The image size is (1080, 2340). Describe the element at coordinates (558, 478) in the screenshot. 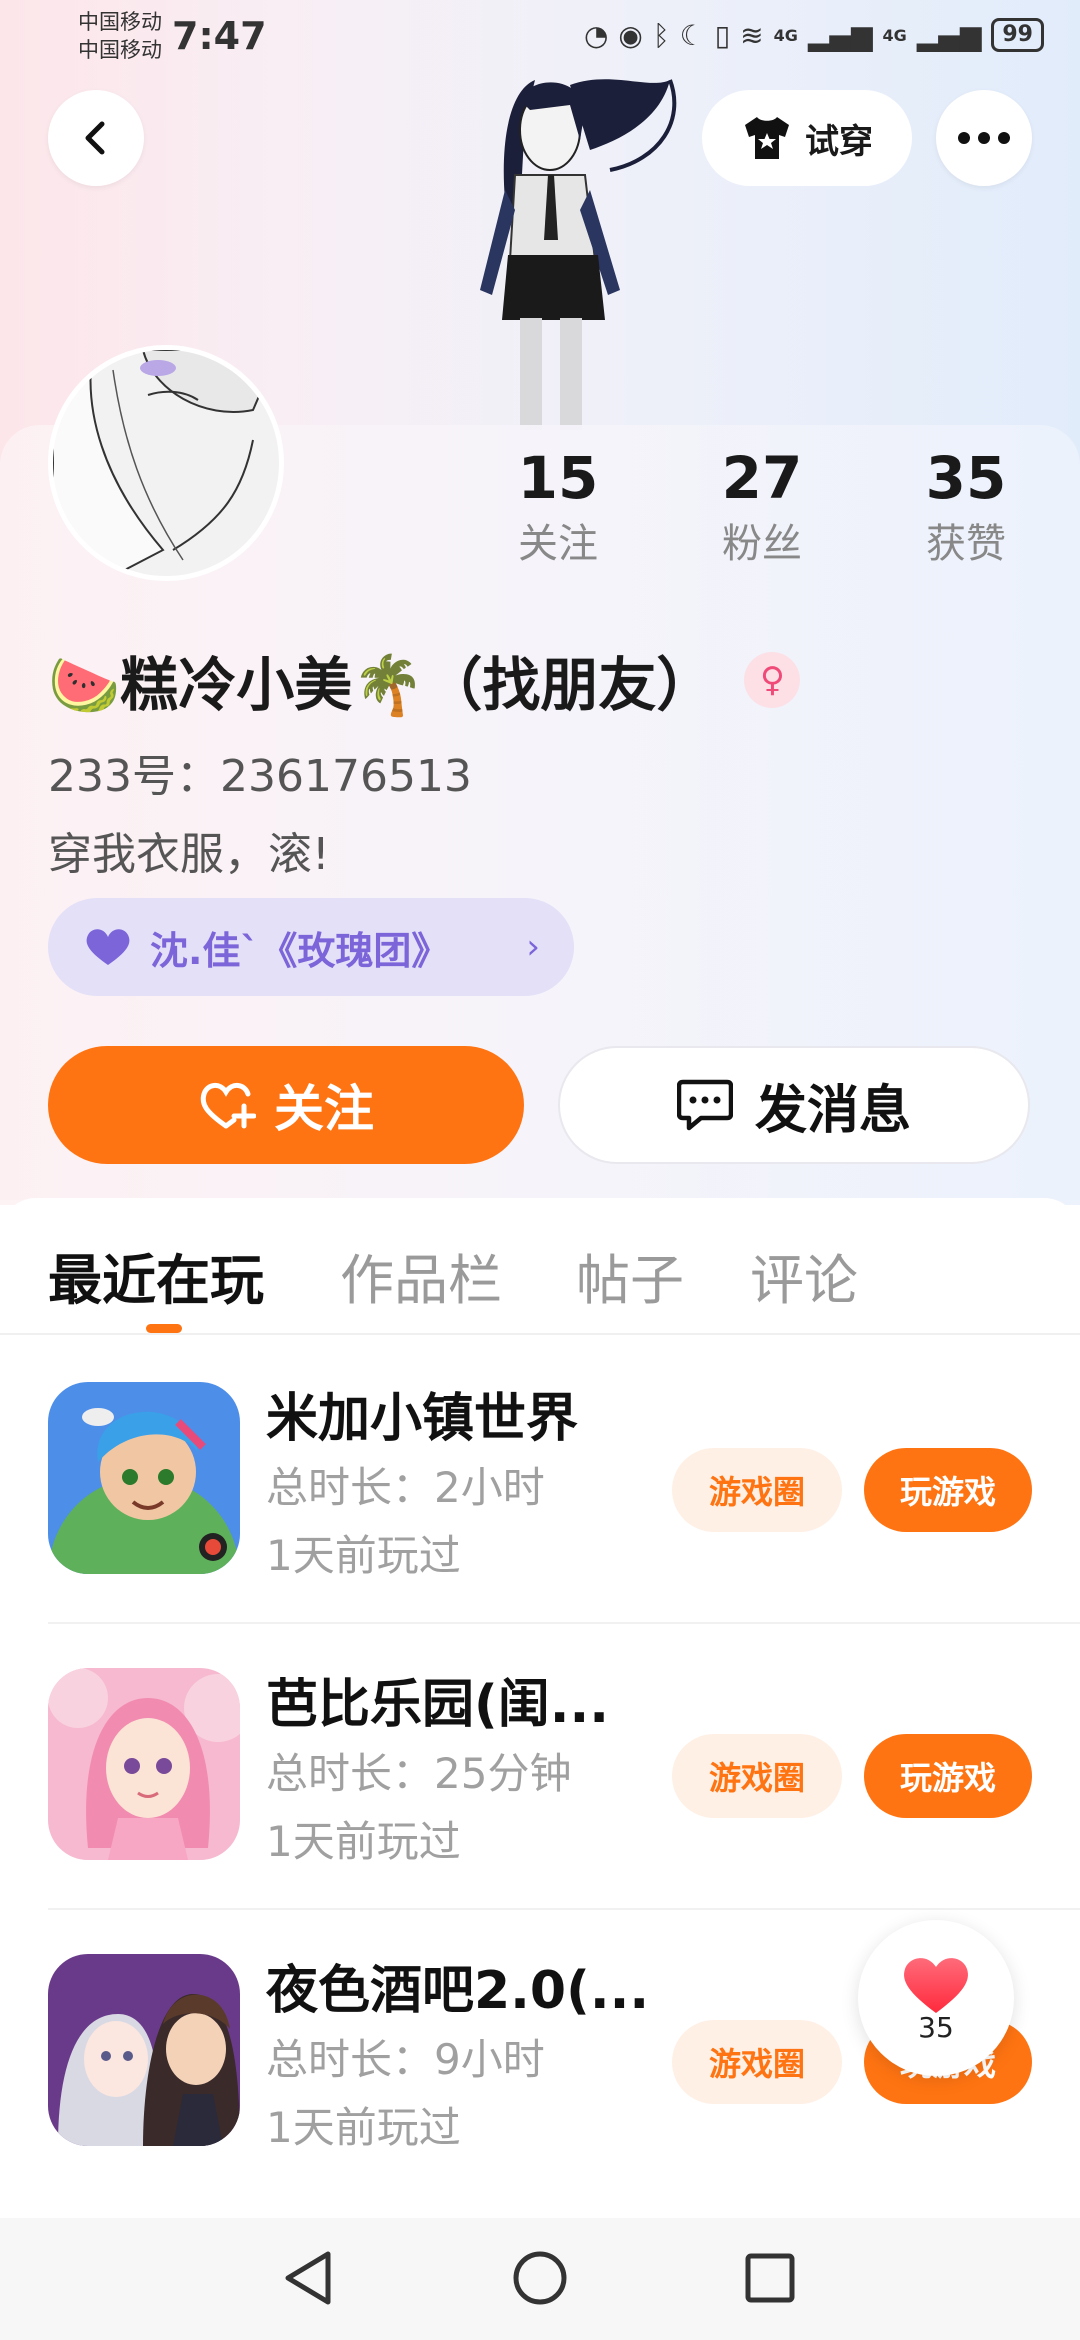

I see `following-count: 15` at that location.